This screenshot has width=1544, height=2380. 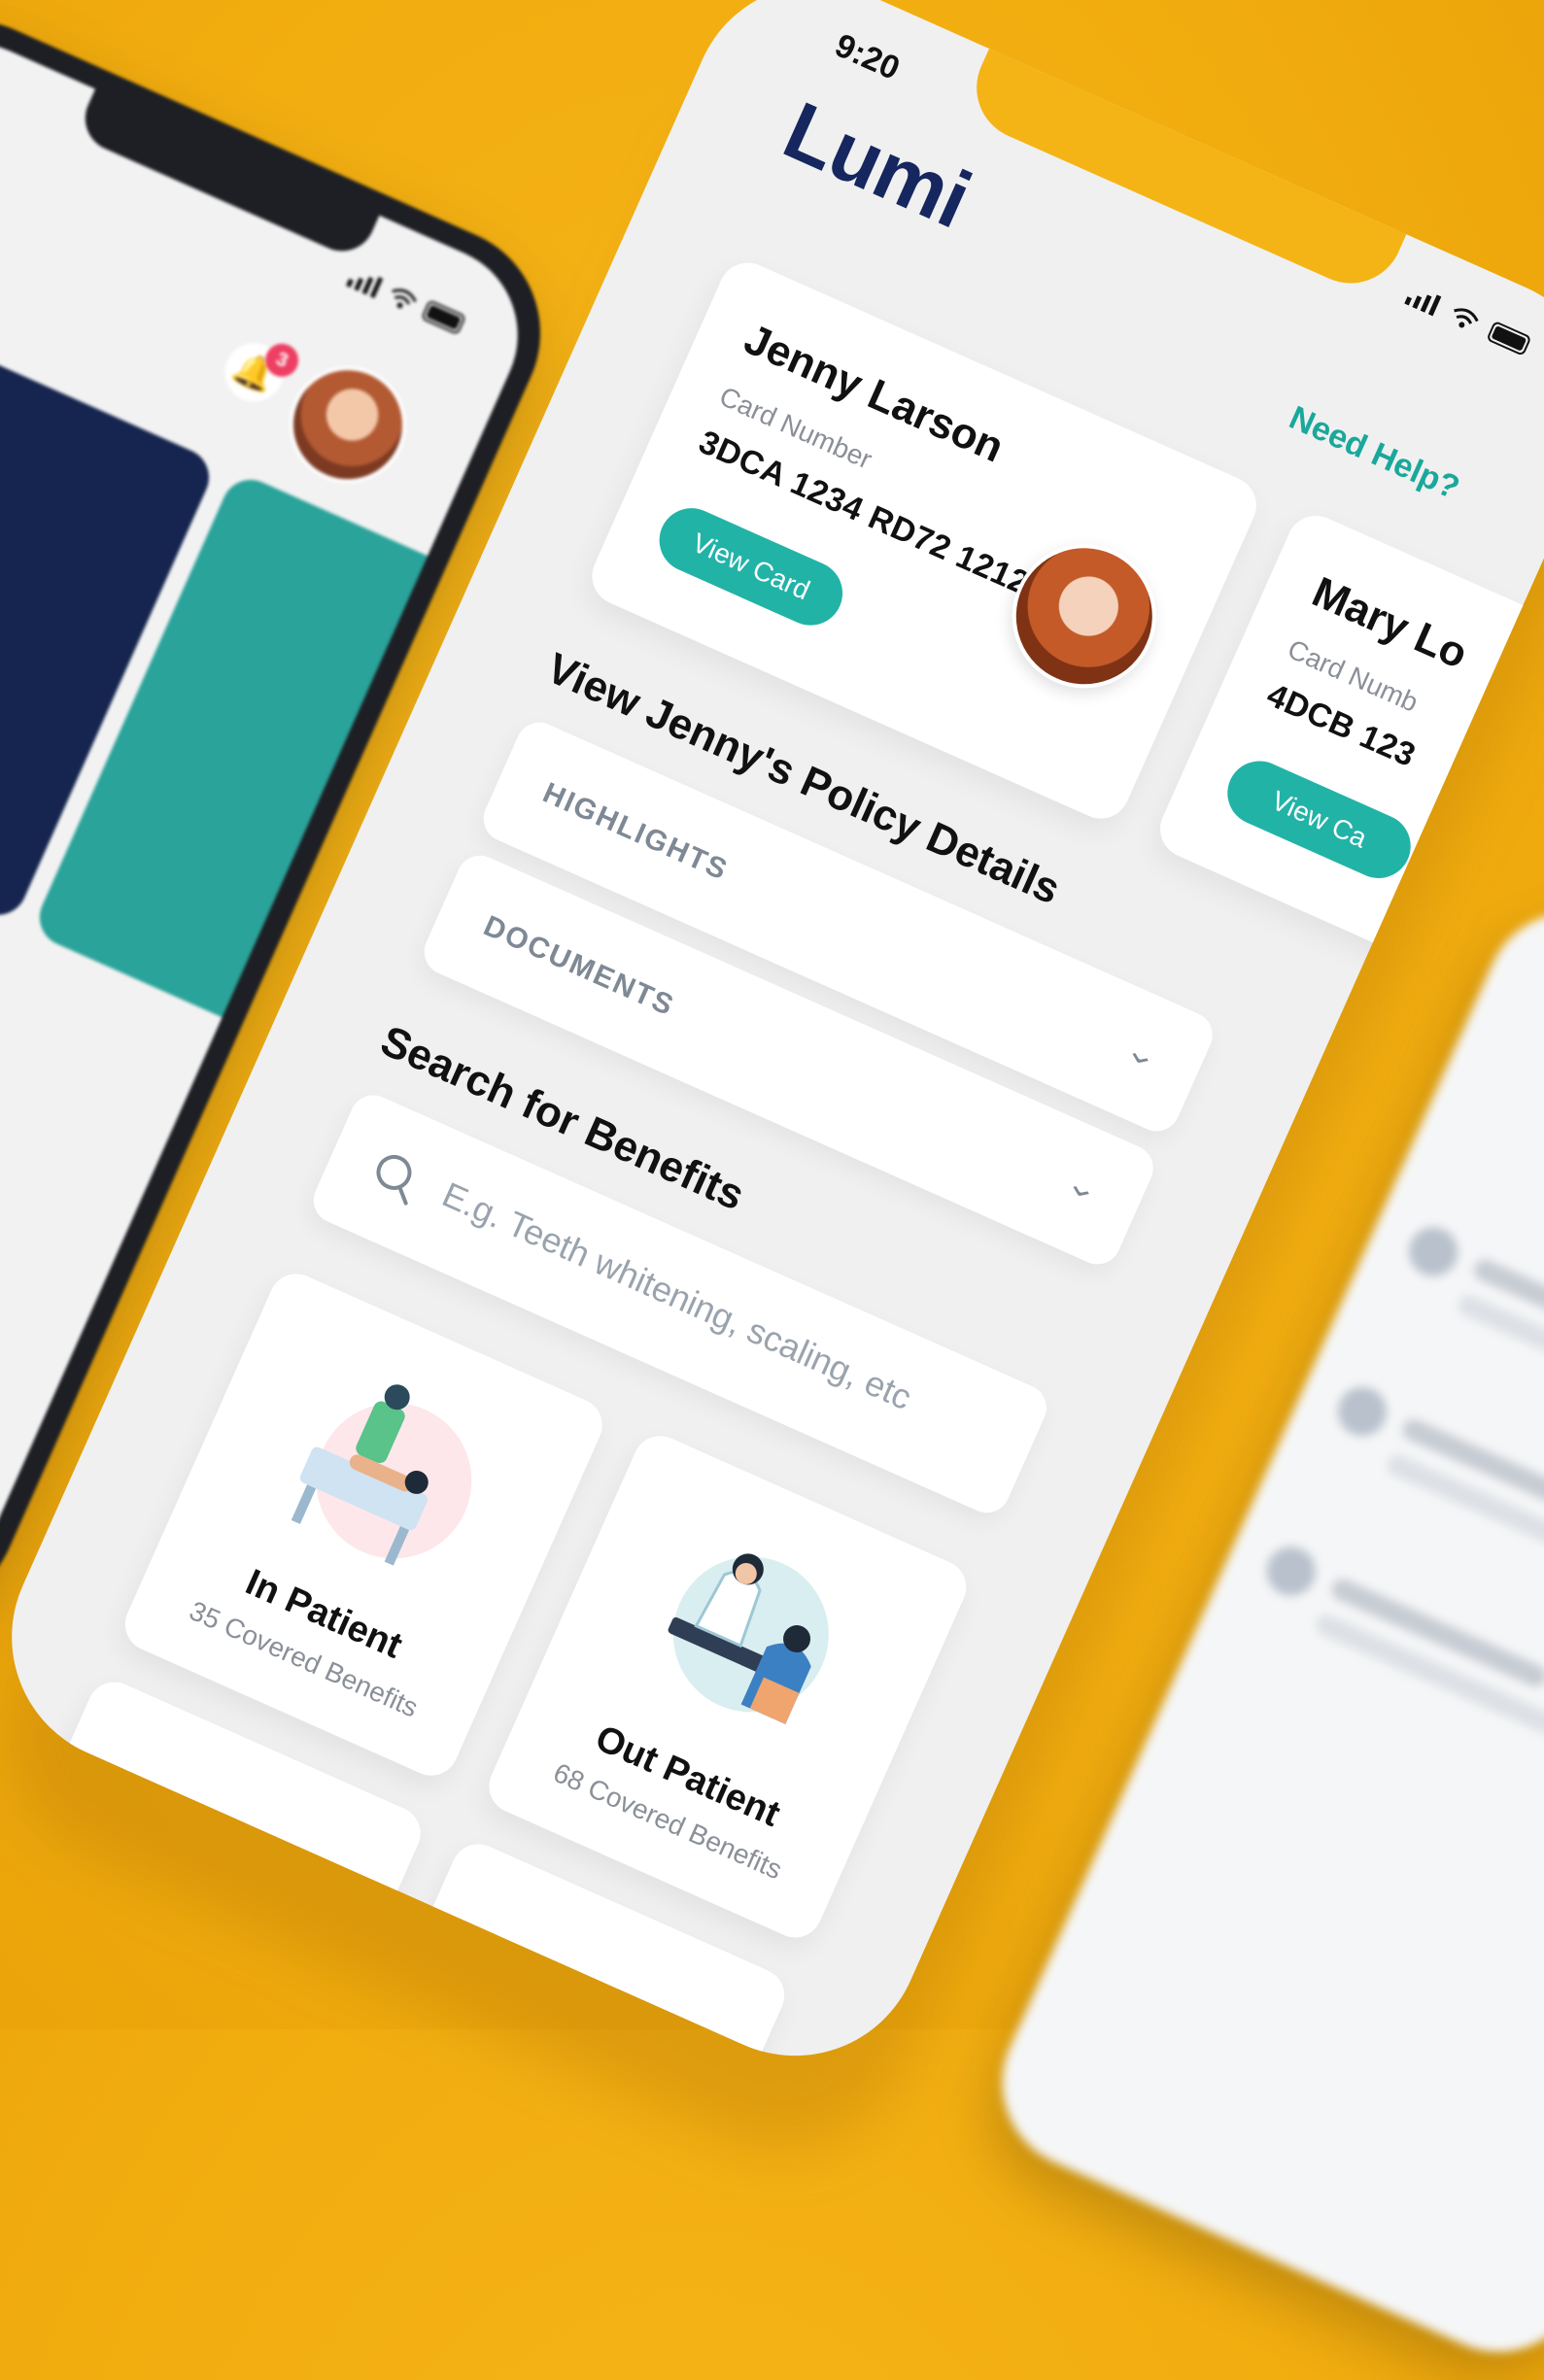 I want to click on accordion-label: HIGHLIGHTS, so click(x=636, y=831).